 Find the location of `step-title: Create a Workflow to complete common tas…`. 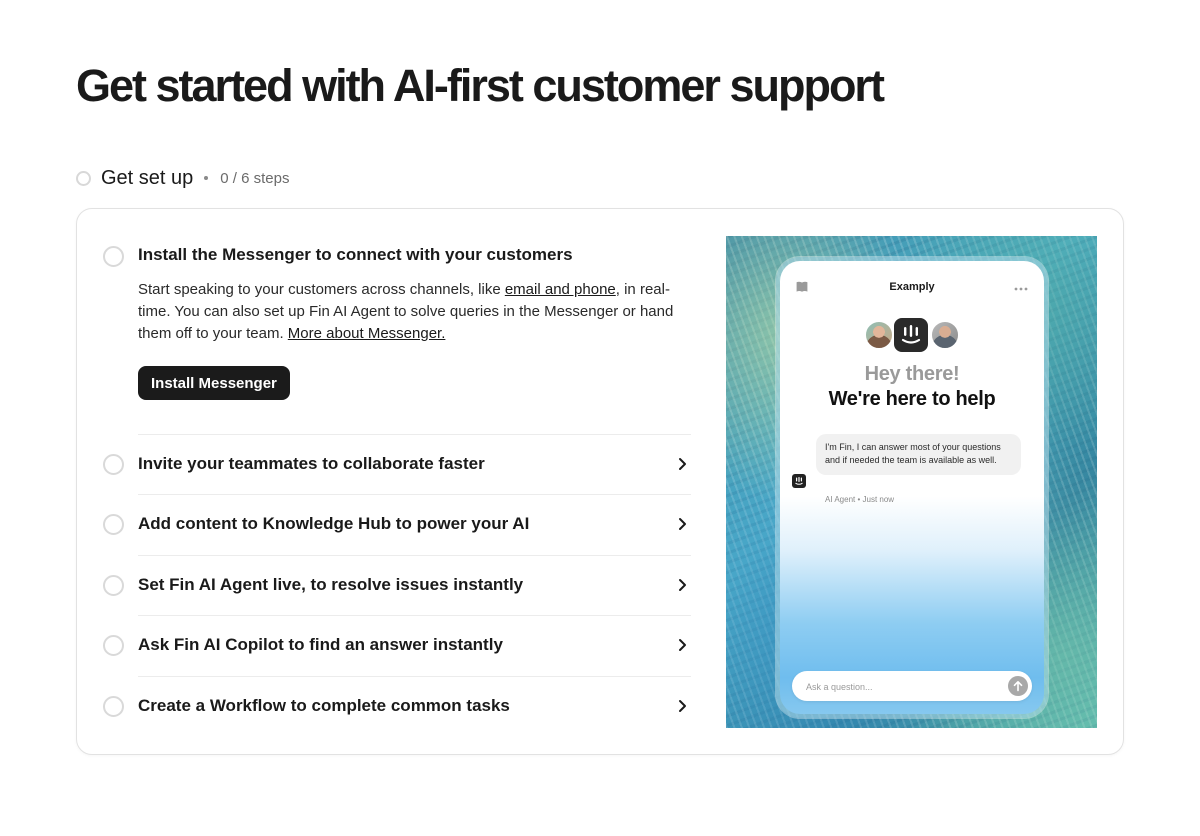

step-title: Create a Workflow to complete common tas… is located at coordinates (324, 705).